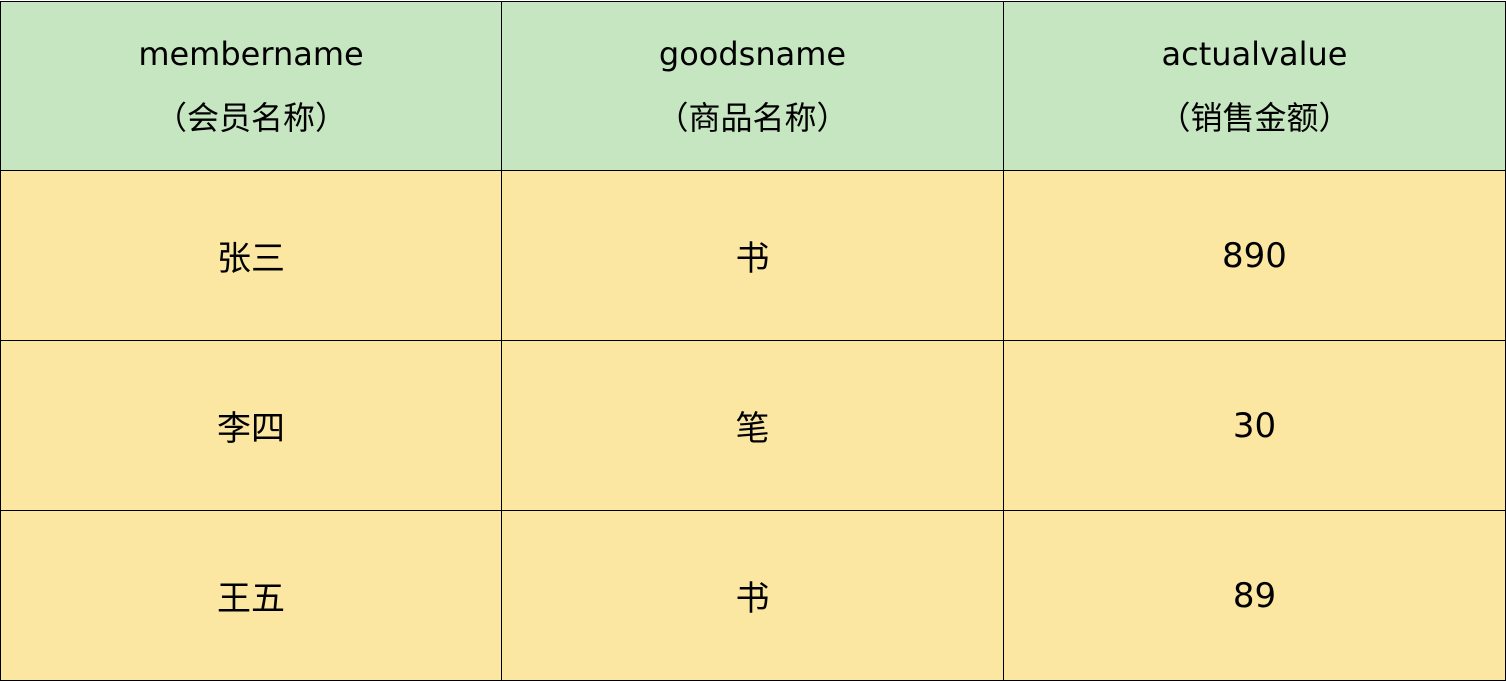 The width and height of the screenshot is (1506, 681). What do you see at coordinates (251, 425) in the screenshot?
I see `cell-membername: 李四` at bounding box center [251, 425].